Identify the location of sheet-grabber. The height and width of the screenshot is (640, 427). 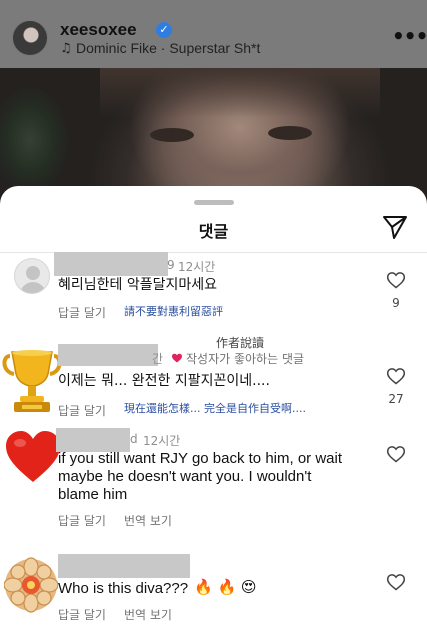
(214, 202).